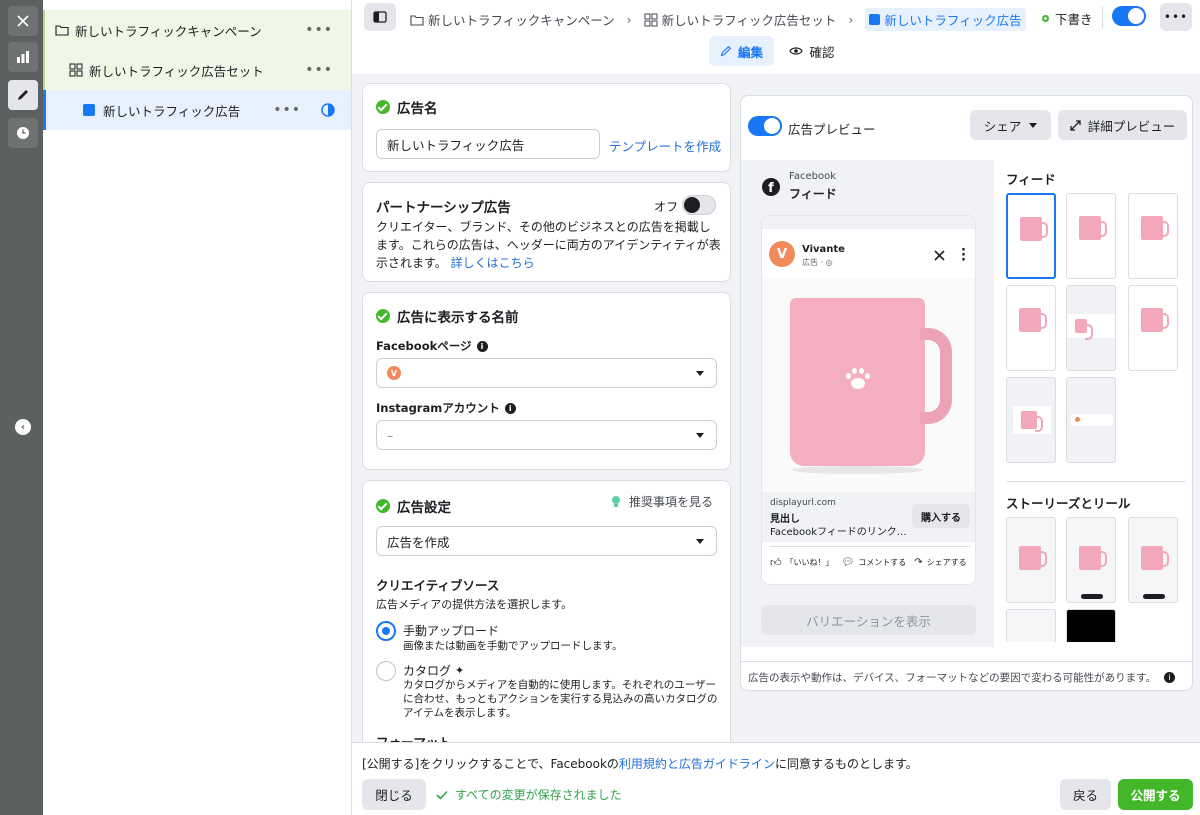  What do you see at coordinates (953, 20) in the screenshot?
I see `breadcrumb-ad-label: 新しいトラフィック広告` at bounding box center [953, 20].